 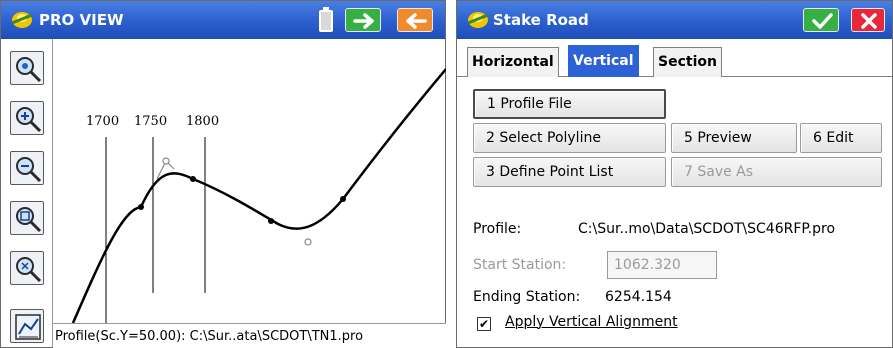 I want to click on zoom-out-button, so click(x=27, y=168).